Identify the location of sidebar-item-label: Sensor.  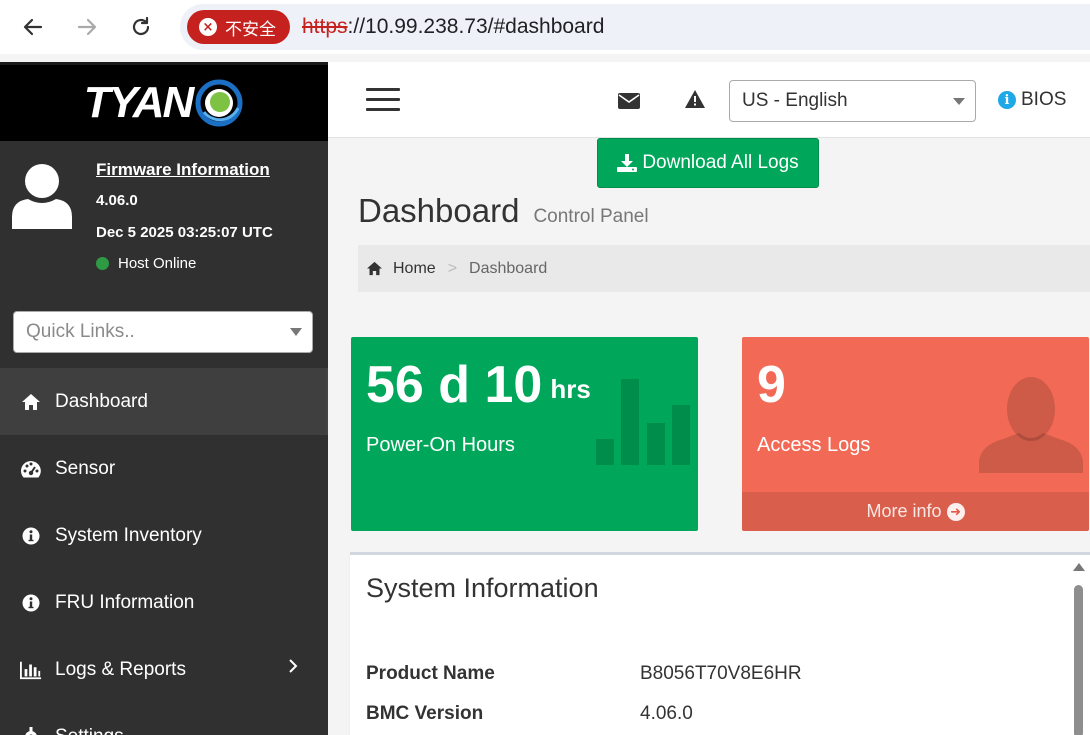
(85, 468).